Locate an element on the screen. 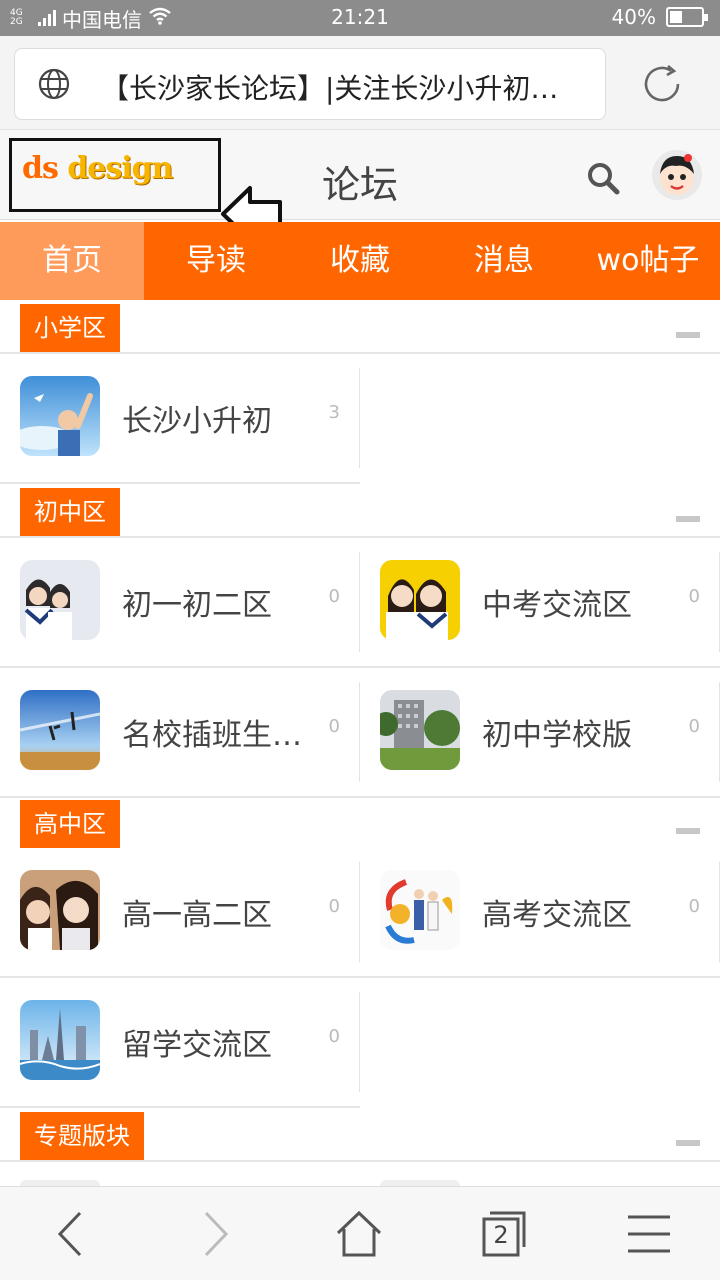  tab-favorites: 收藏 is located at coordinates (360, 261).